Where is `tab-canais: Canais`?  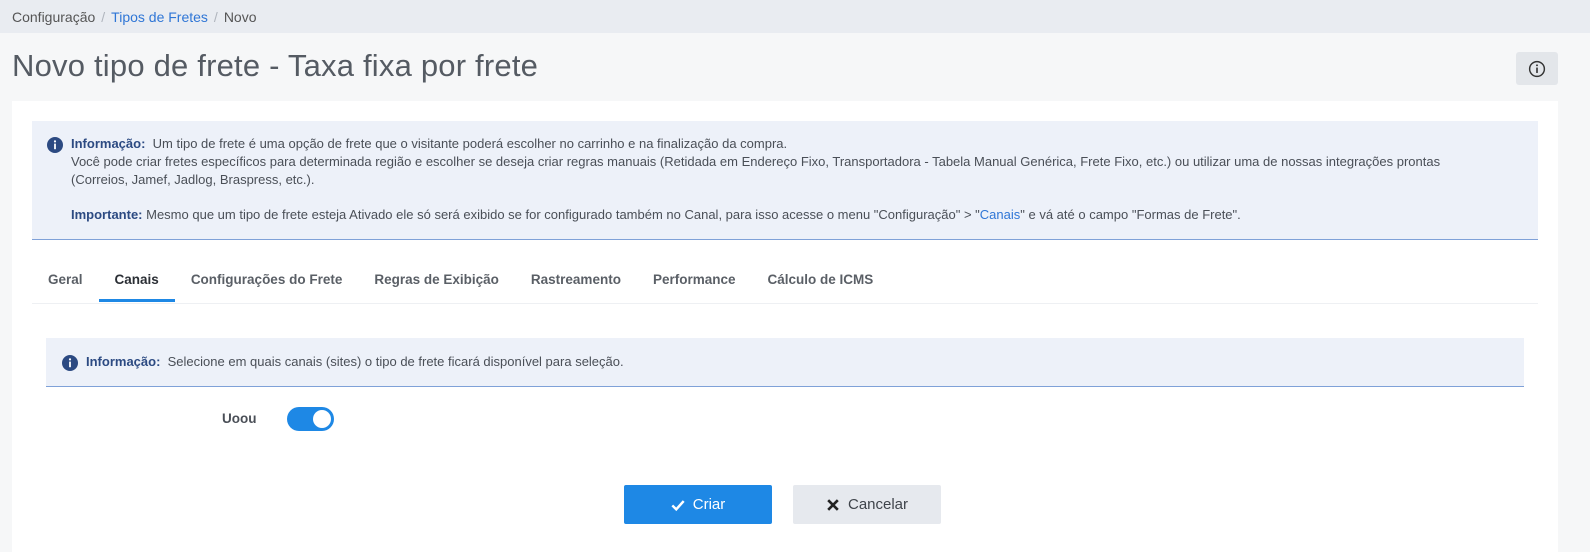
tab-canais: Canais is located at coordinates (136, 281).